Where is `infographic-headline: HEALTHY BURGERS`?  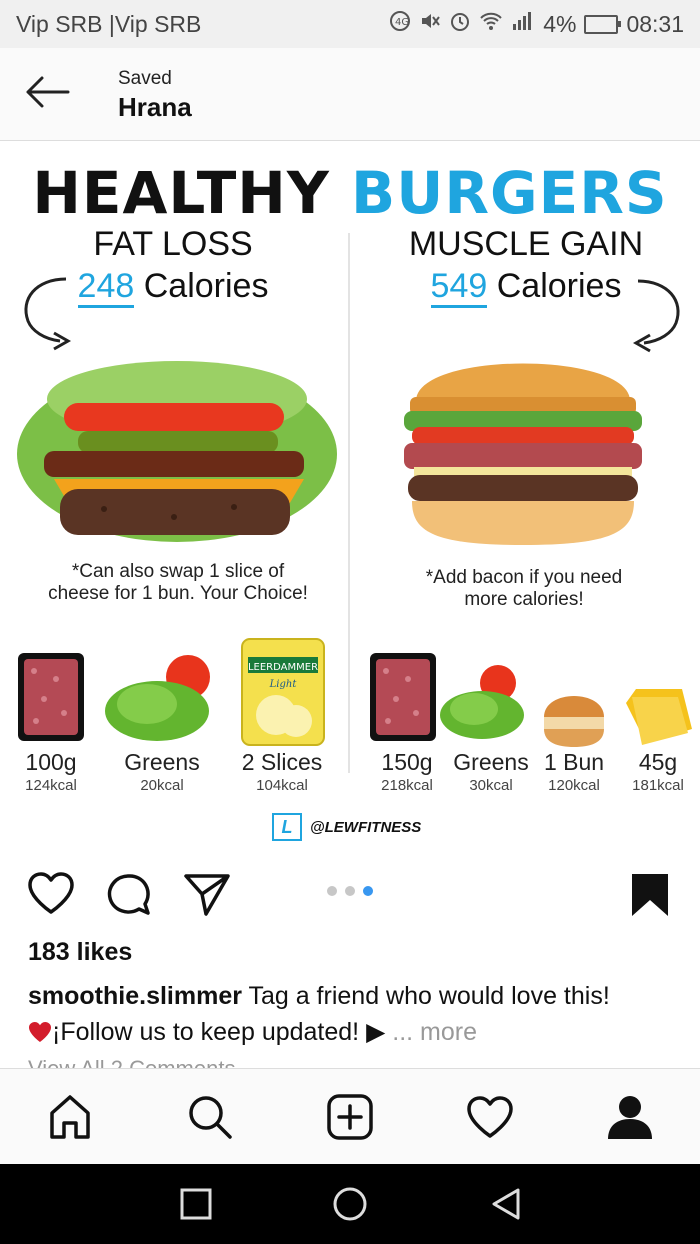 infographic-headline: HEALTHY BURGERS is located at coordinates (350, 193).